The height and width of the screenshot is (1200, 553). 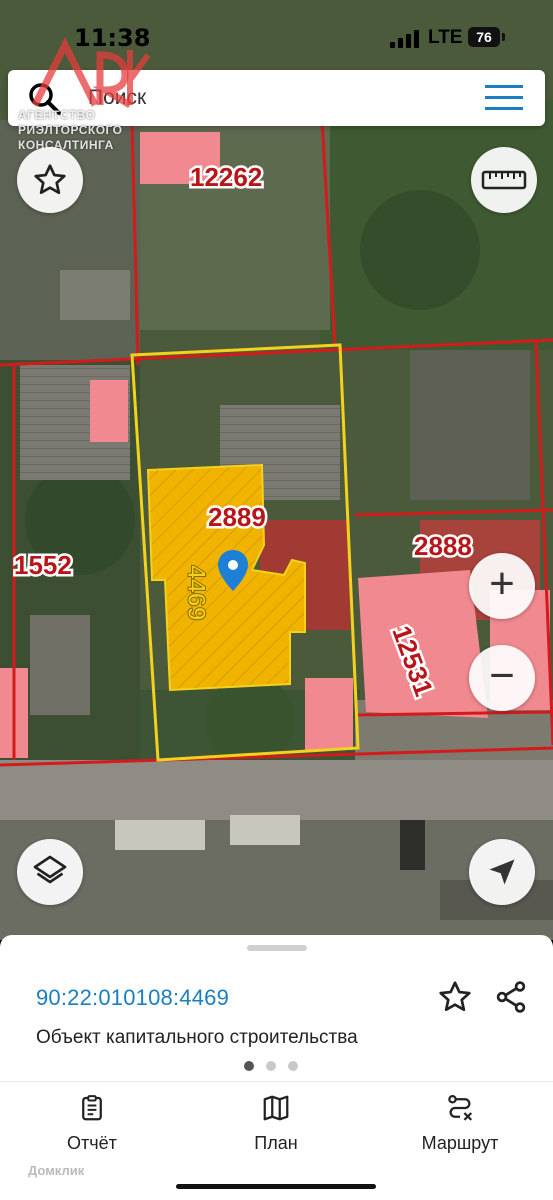 What do you see at coordinates (92, 1143) in the screenshot?
I see `tab-report-label: Отчёт` at bounding box center [92, 1143].